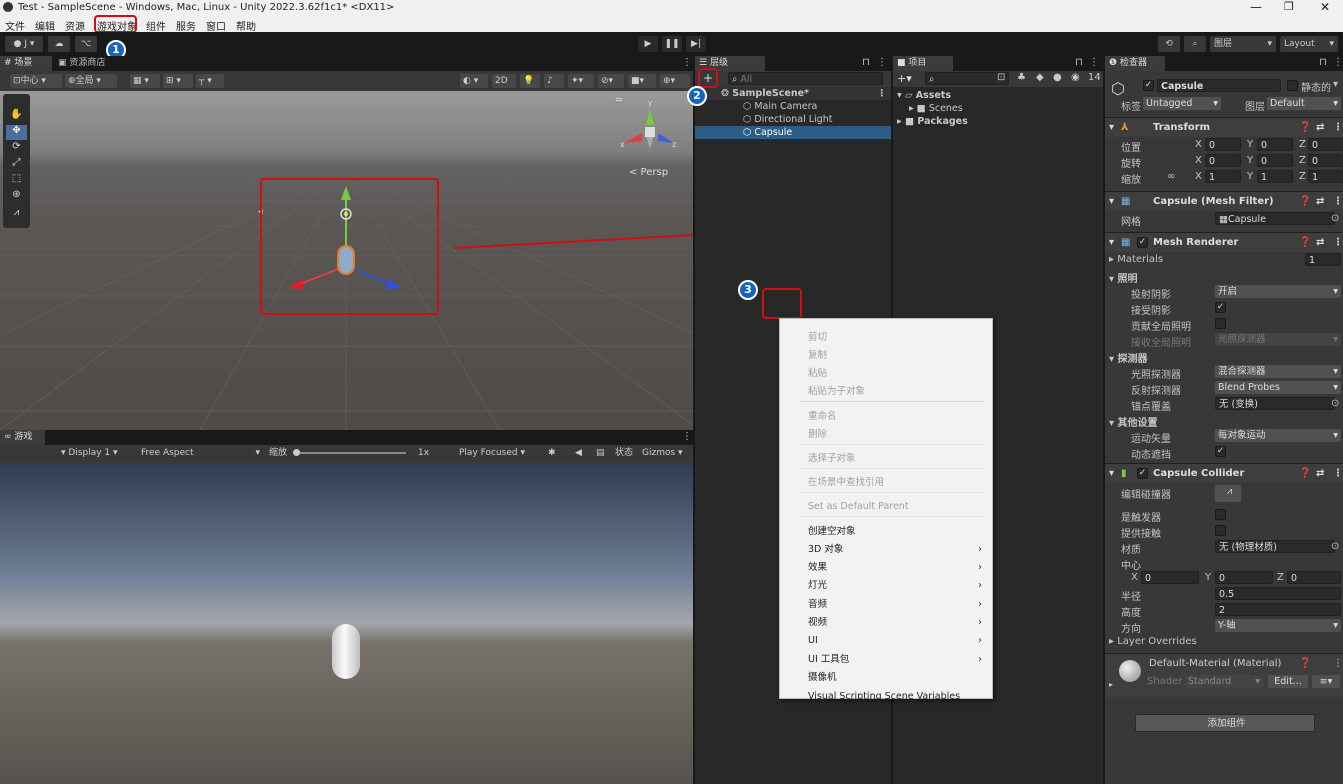  Describe the element at coordinates (1275, 176) in the screenshot. I see `scale-y-input: 1` at that location.